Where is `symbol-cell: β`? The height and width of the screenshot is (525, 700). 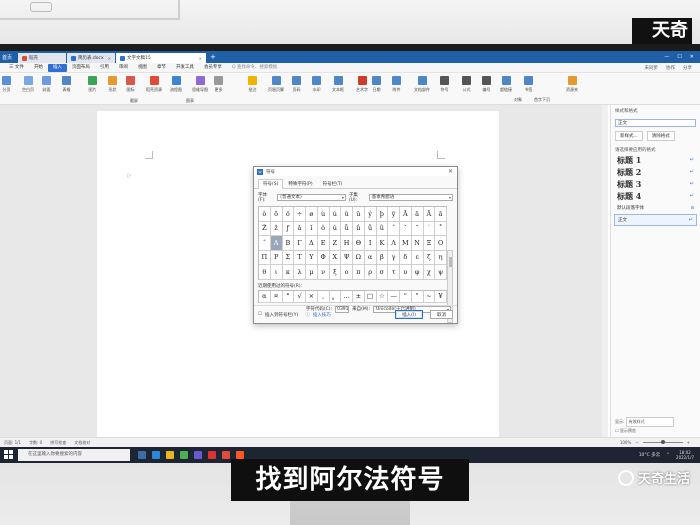 symbol-cell: β is located at coordinates (382, 257).